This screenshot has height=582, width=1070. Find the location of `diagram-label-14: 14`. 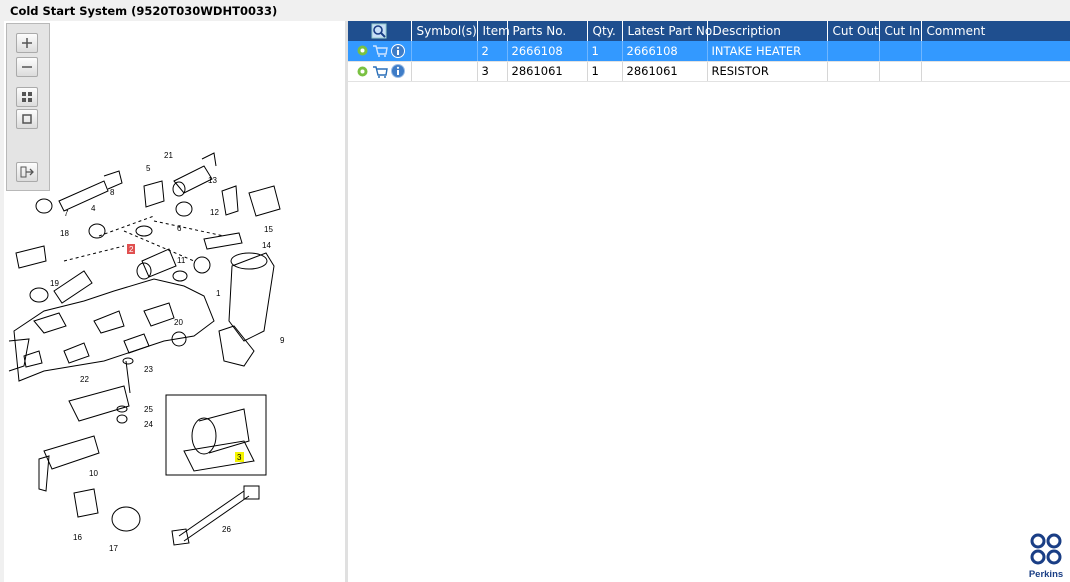

diagram-label-14: 14 is located at coordinates (266, 245).